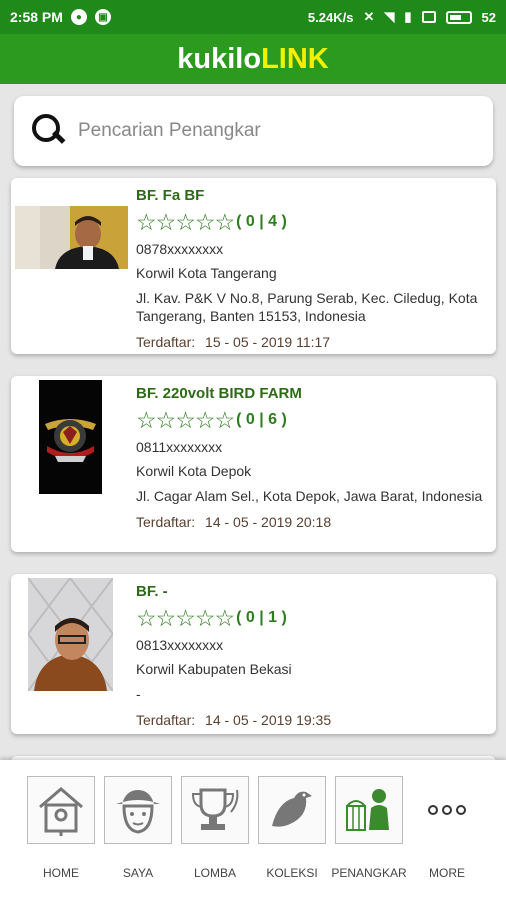  What do you see at coordinates (316, 394) in the screenshot?
I see `breeder-name: BF. 220volt BIRD FARM` at bounding box center [316, 394].